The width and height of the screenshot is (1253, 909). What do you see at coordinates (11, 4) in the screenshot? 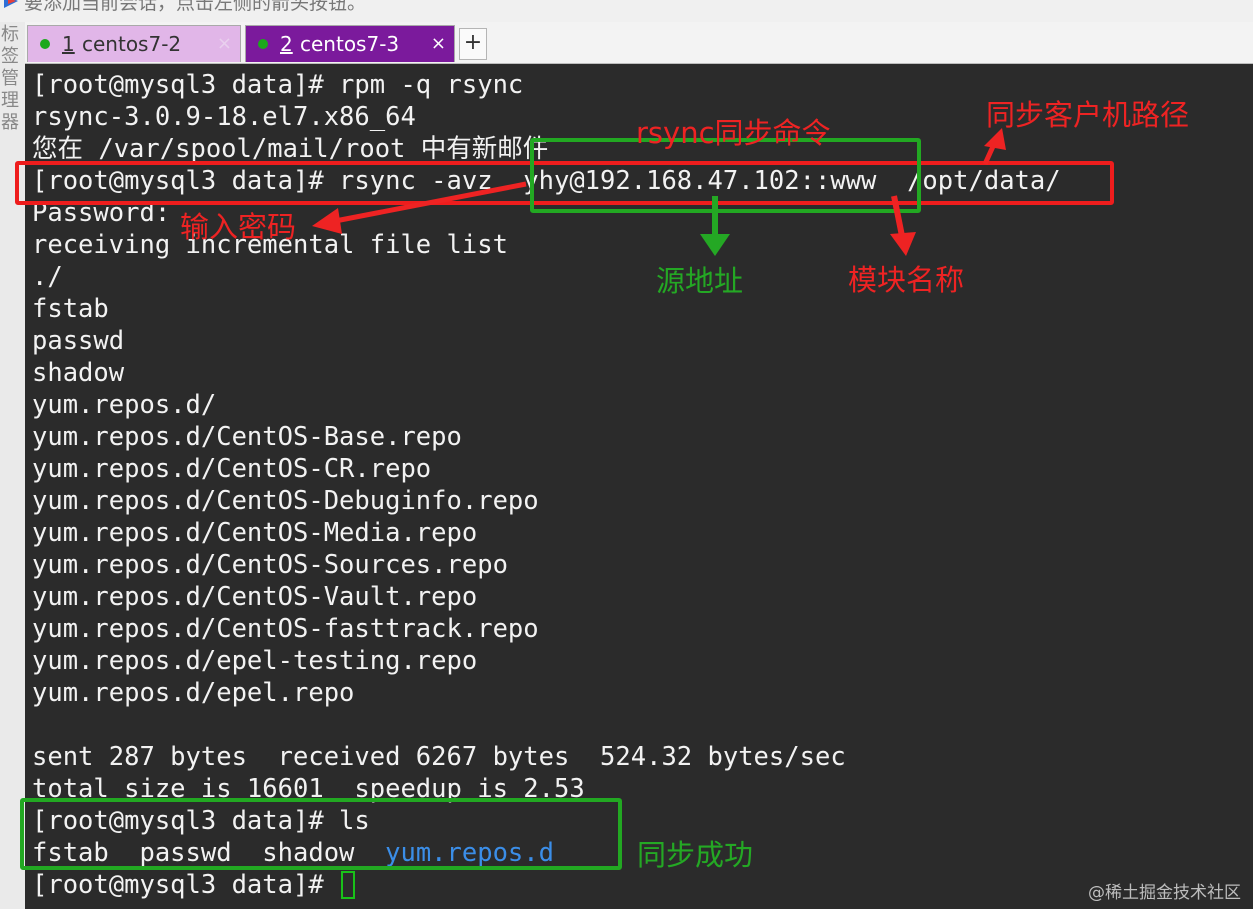
I see `app-logo-icon` at bounding box center [11, 4].